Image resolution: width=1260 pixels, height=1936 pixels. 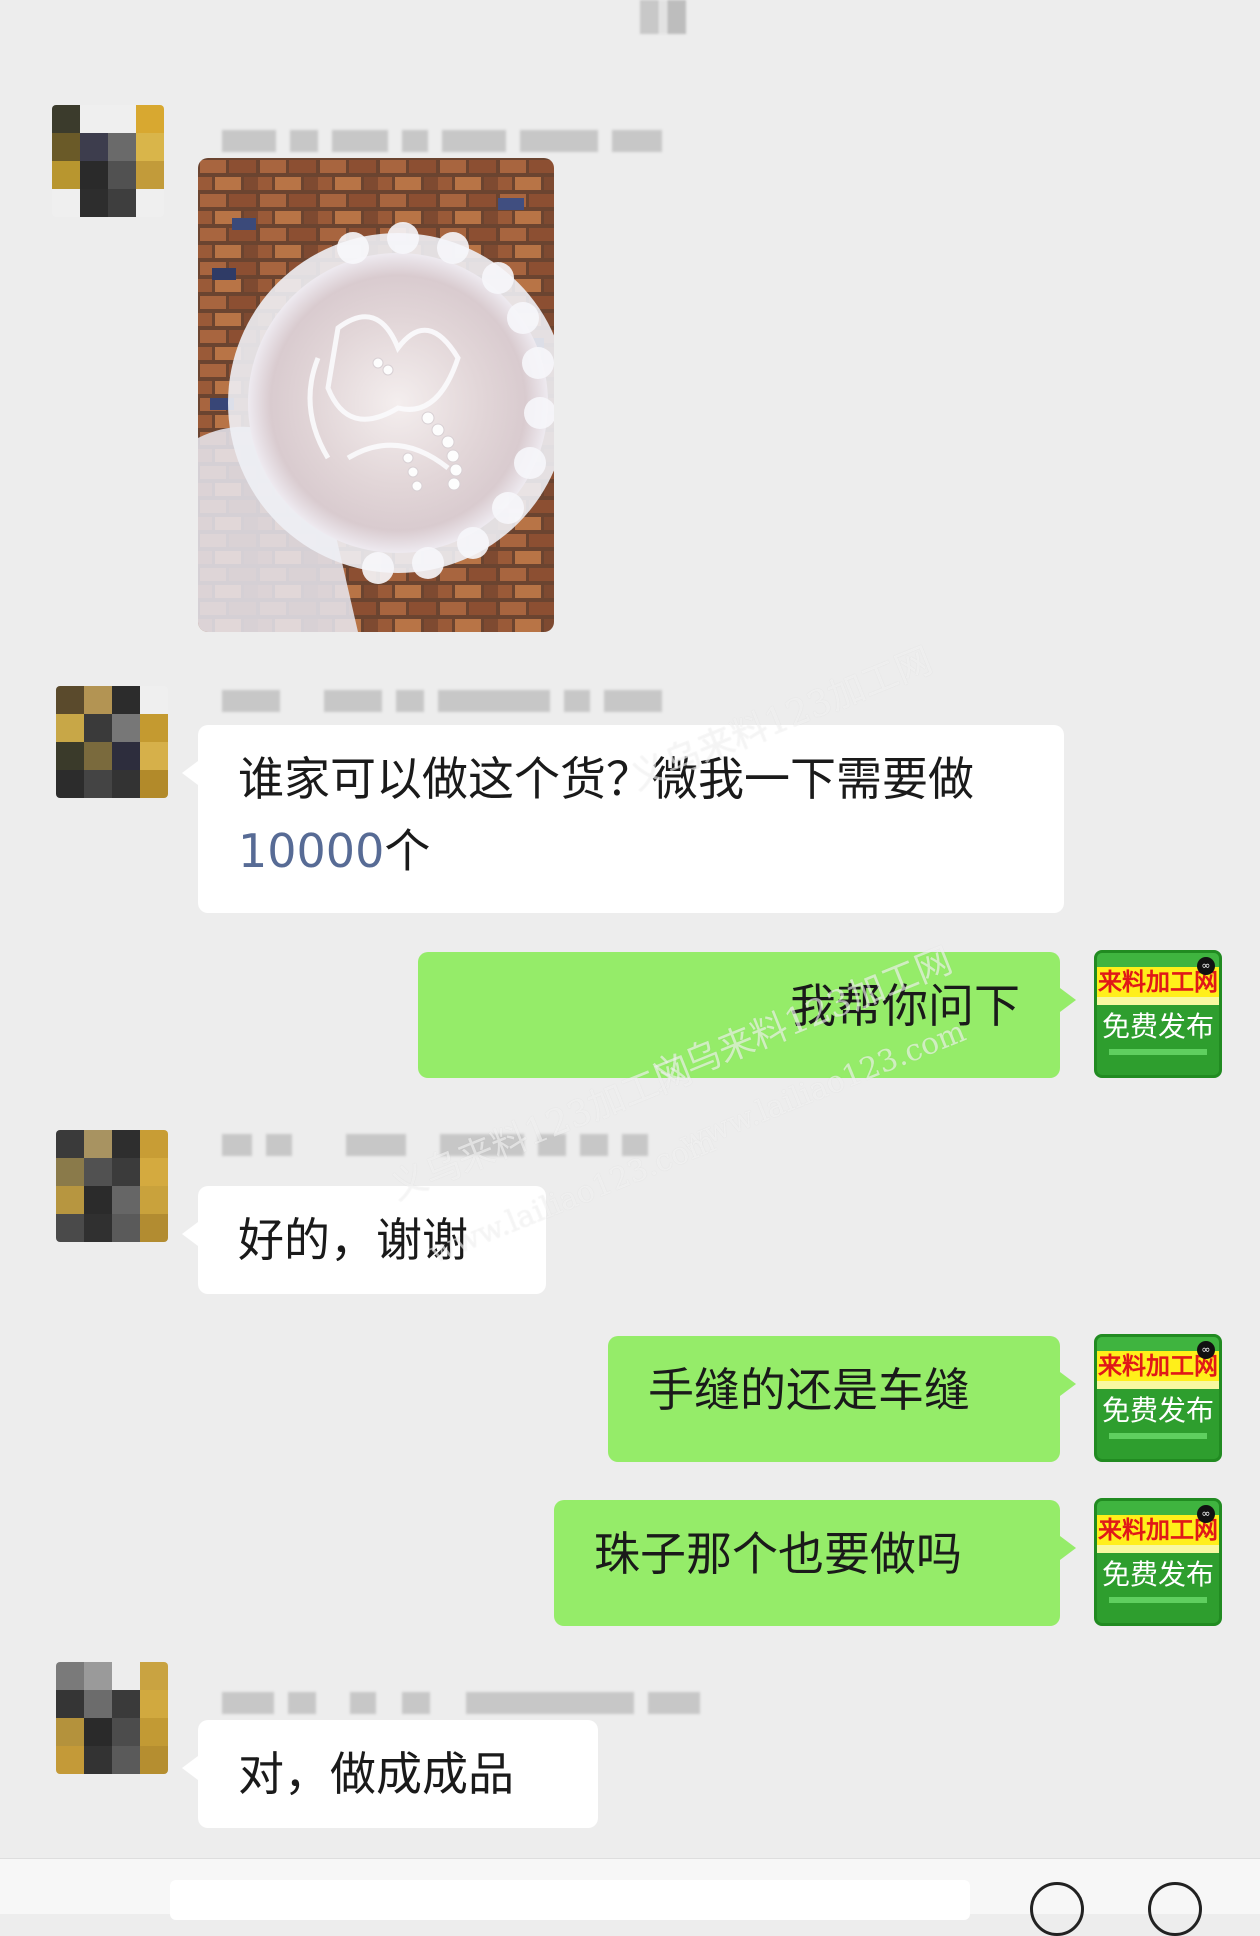 What do you see at coordinates (623, 819) in the screenshot?
I see `message-bubble: 谁家可以做这个货？微我一下需要做 10000个` at bounding box center [623, 819].